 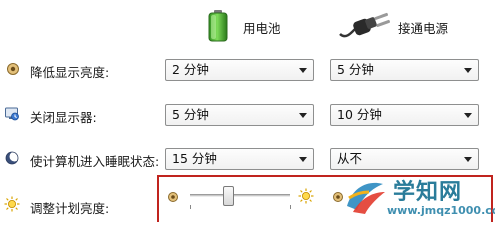 I want to click on watermark-logo-icon, so click(x=366, y=198).